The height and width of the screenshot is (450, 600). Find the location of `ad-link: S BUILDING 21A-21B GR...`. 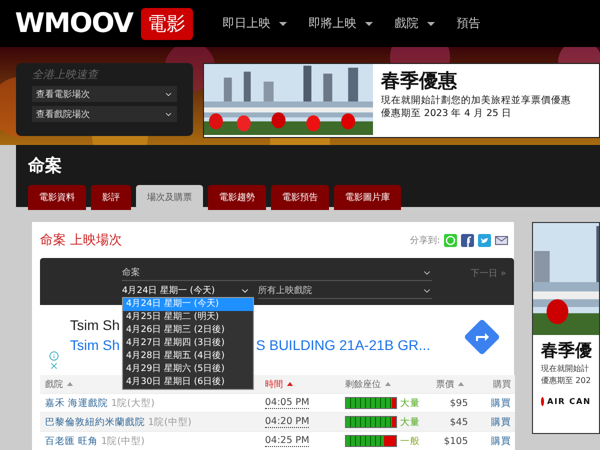

ad-link: S BUILDING 21A-21B GR... is located at coordinates (343, 345).